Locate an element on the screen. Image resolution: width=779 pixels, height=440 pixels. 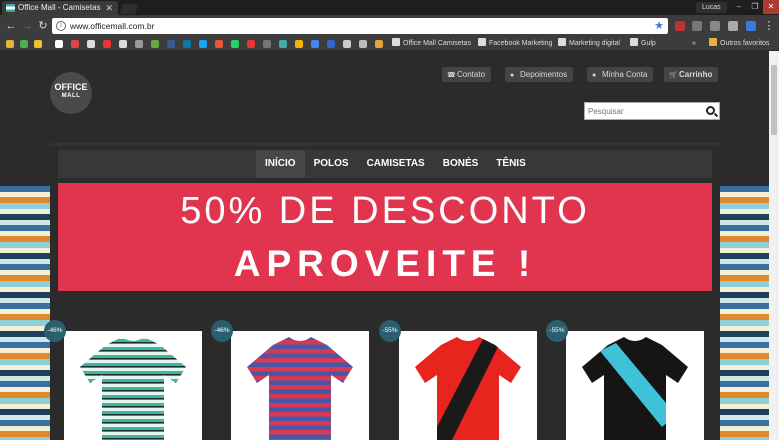
whatsapp-icon is located at coordinates (235, 44).